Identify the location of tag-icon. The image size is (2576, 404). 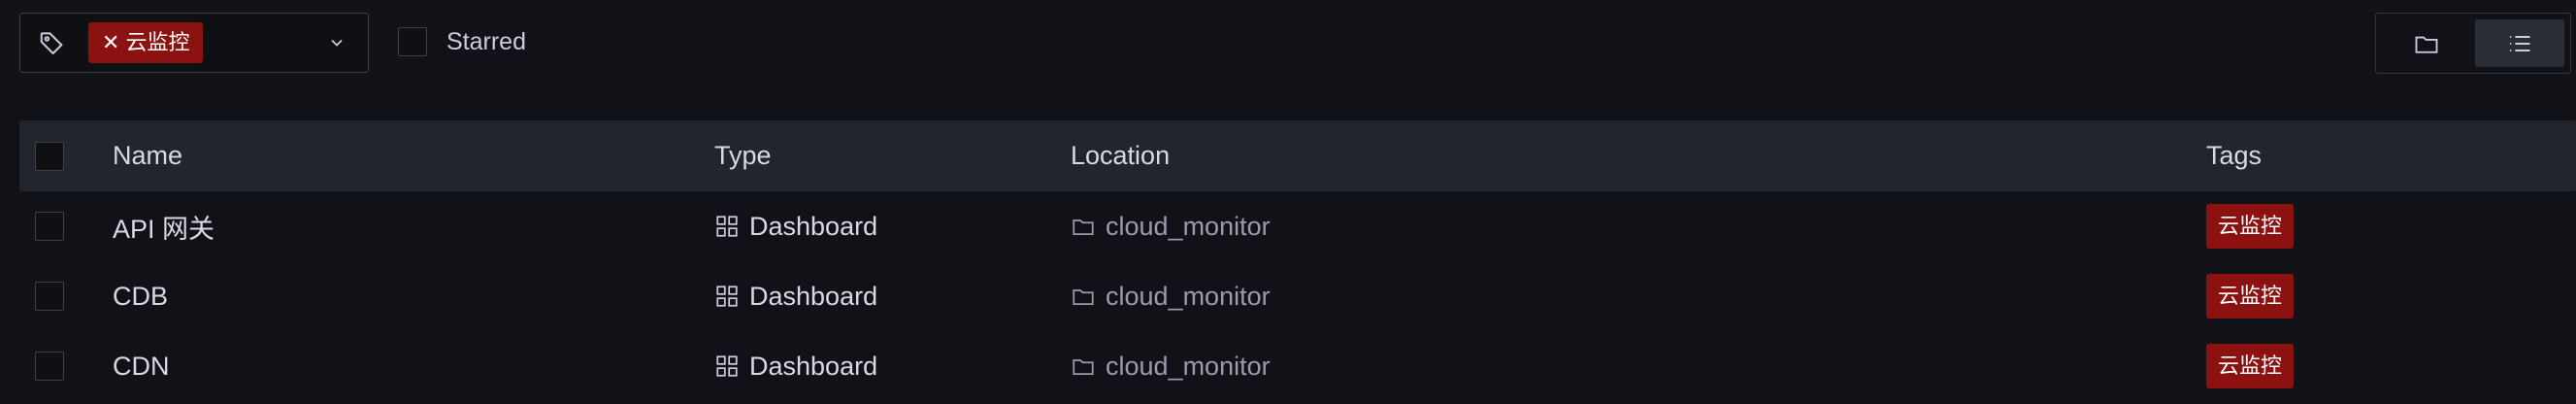
(51, 43).